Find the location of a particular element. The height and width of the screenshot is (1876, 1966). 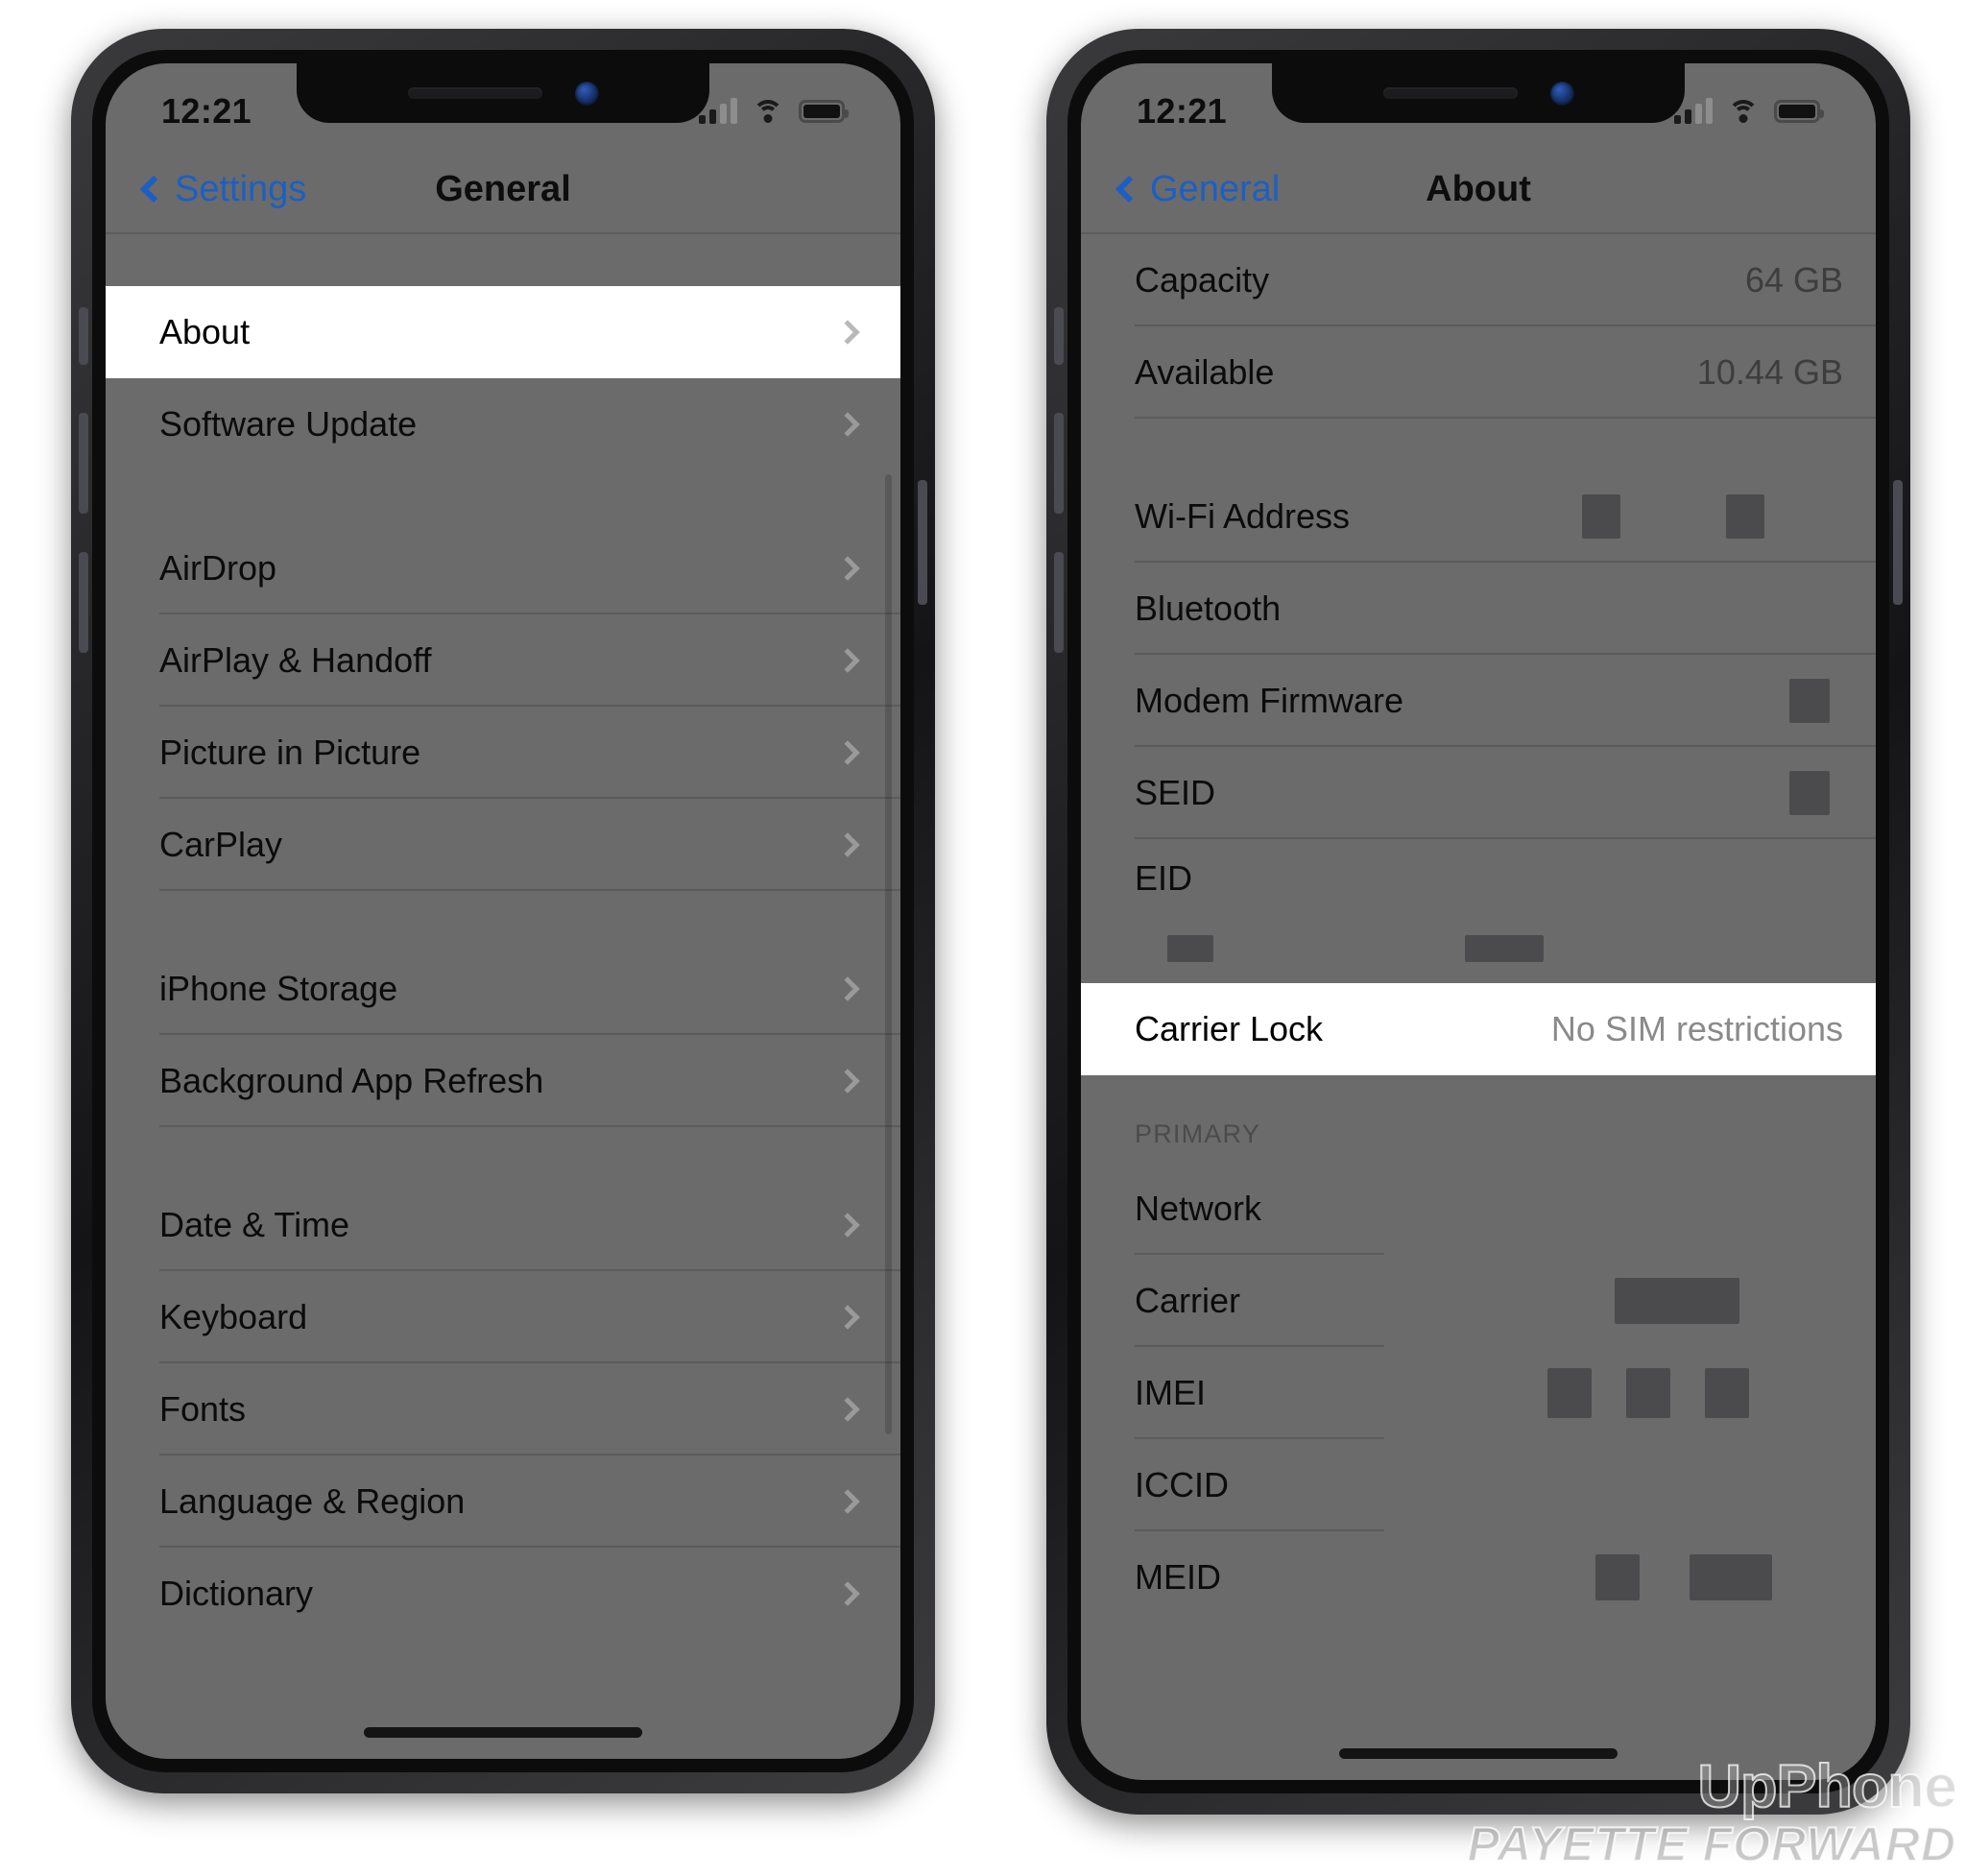

row-label: Wi-Fi Address is located at coordinates (1243, 516).